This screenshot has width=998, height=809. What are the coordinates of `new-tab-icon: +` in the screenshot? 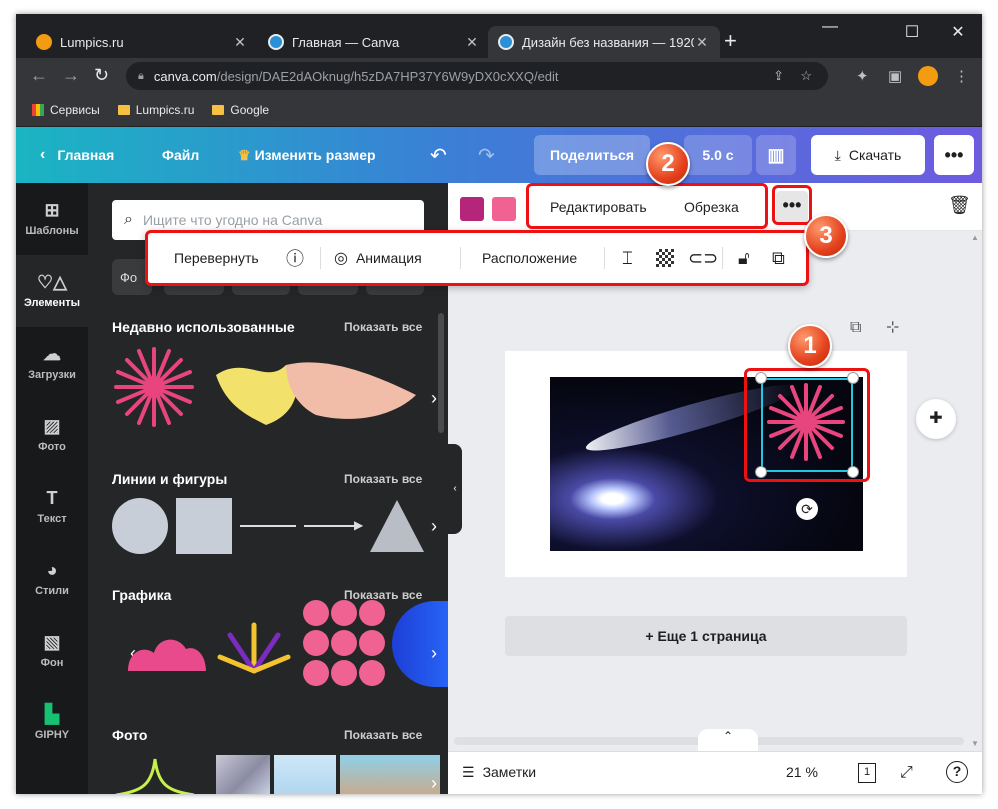 It's located at (730, 41).